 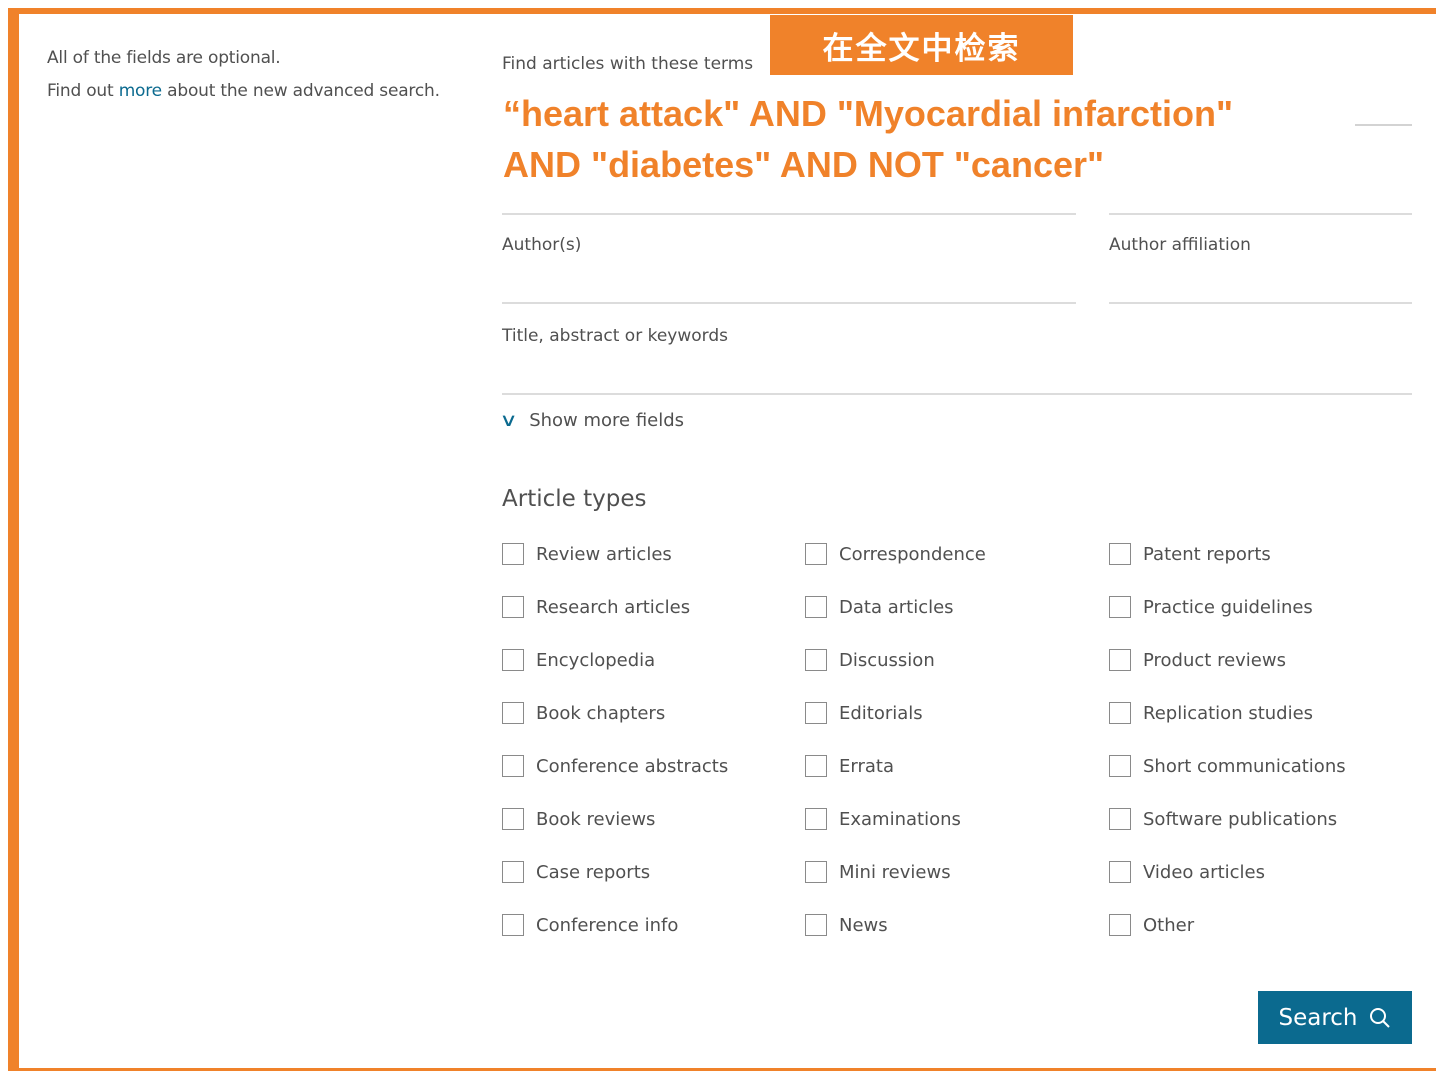 I want to click on search-button: Search, so click(x=1335, y=1017).